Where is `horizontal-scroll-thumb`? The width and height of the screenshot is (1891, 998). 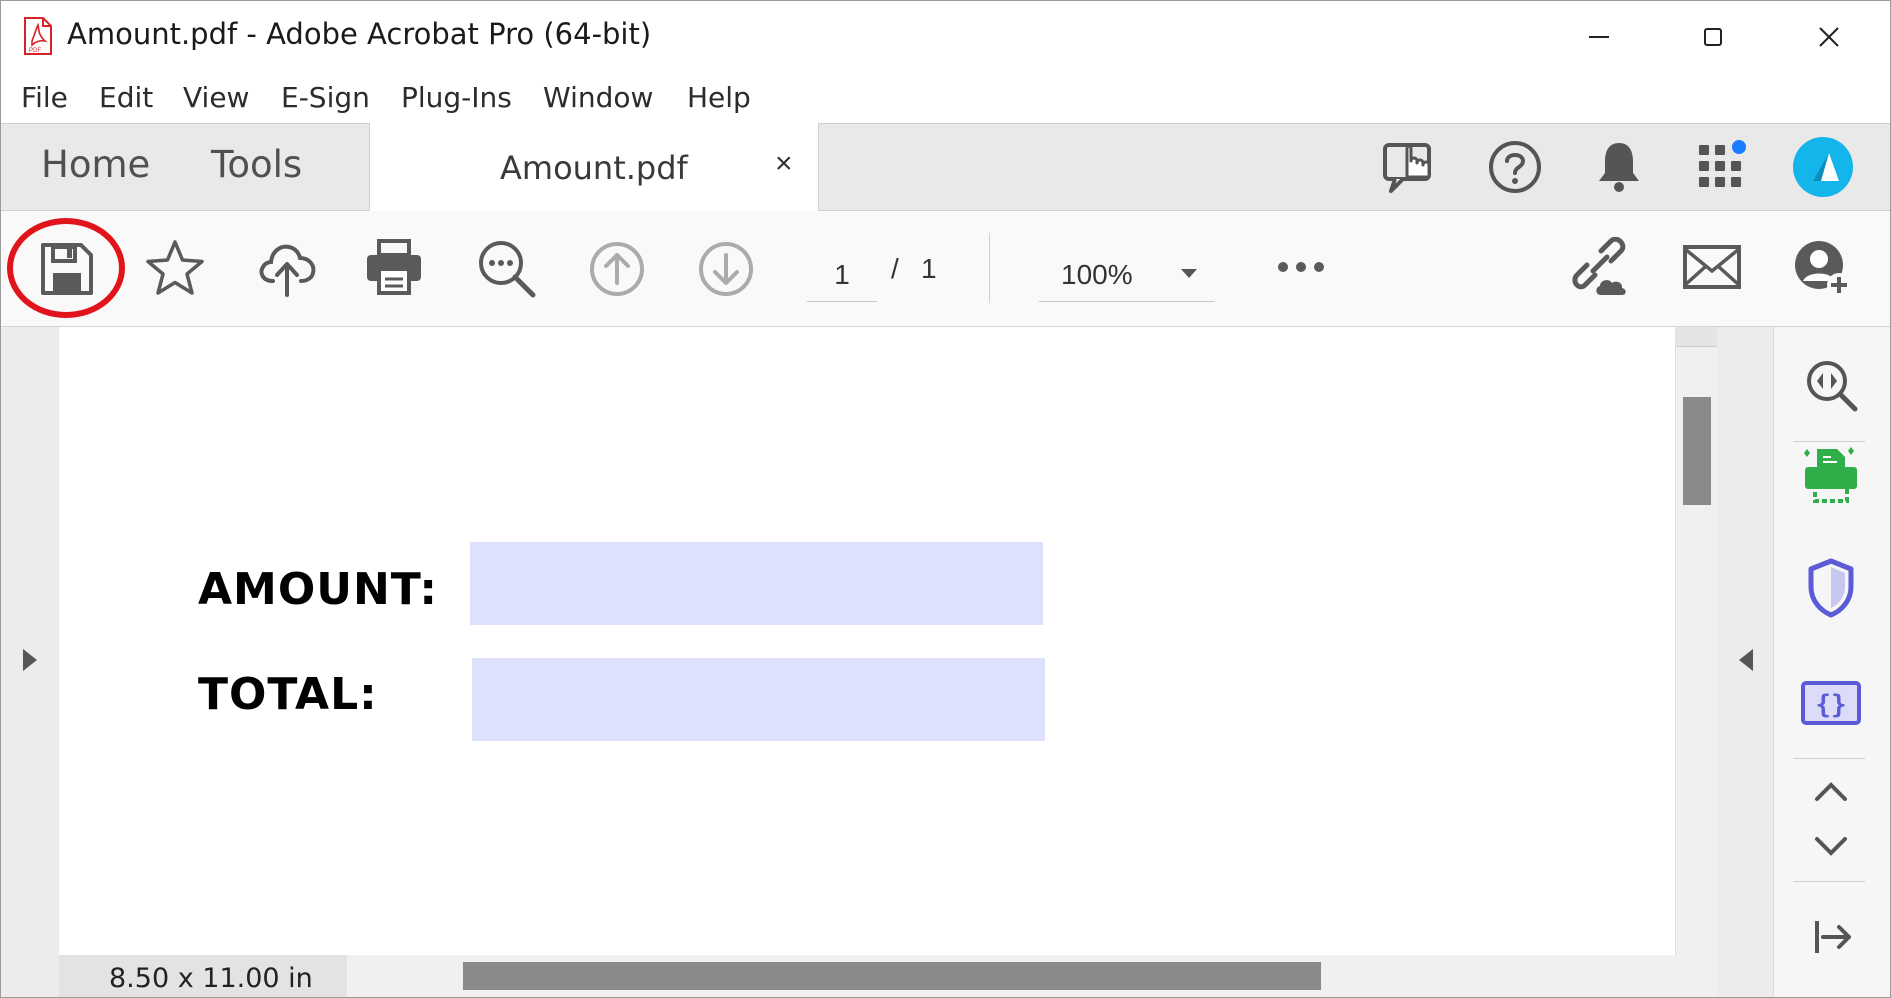
horizontal-scroll-thumb is located at coordinates (892, 976).